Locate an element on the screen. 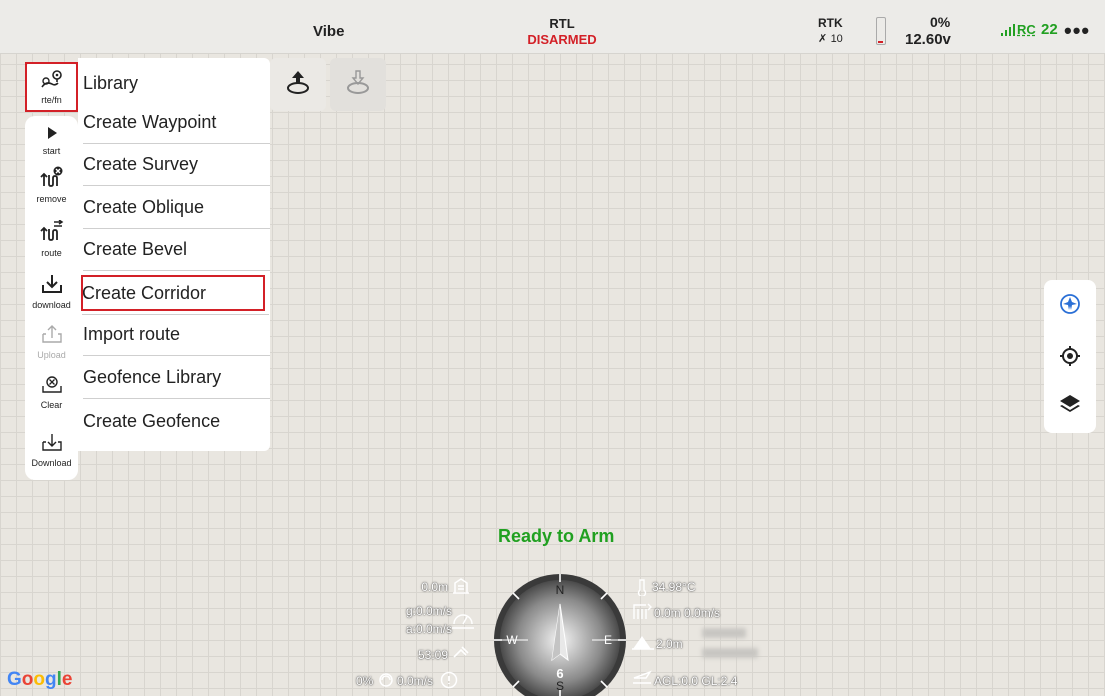 The height and width of the screenshot is (696, 1105). locate-vehicle-button is located at coordinates (1070, 306).